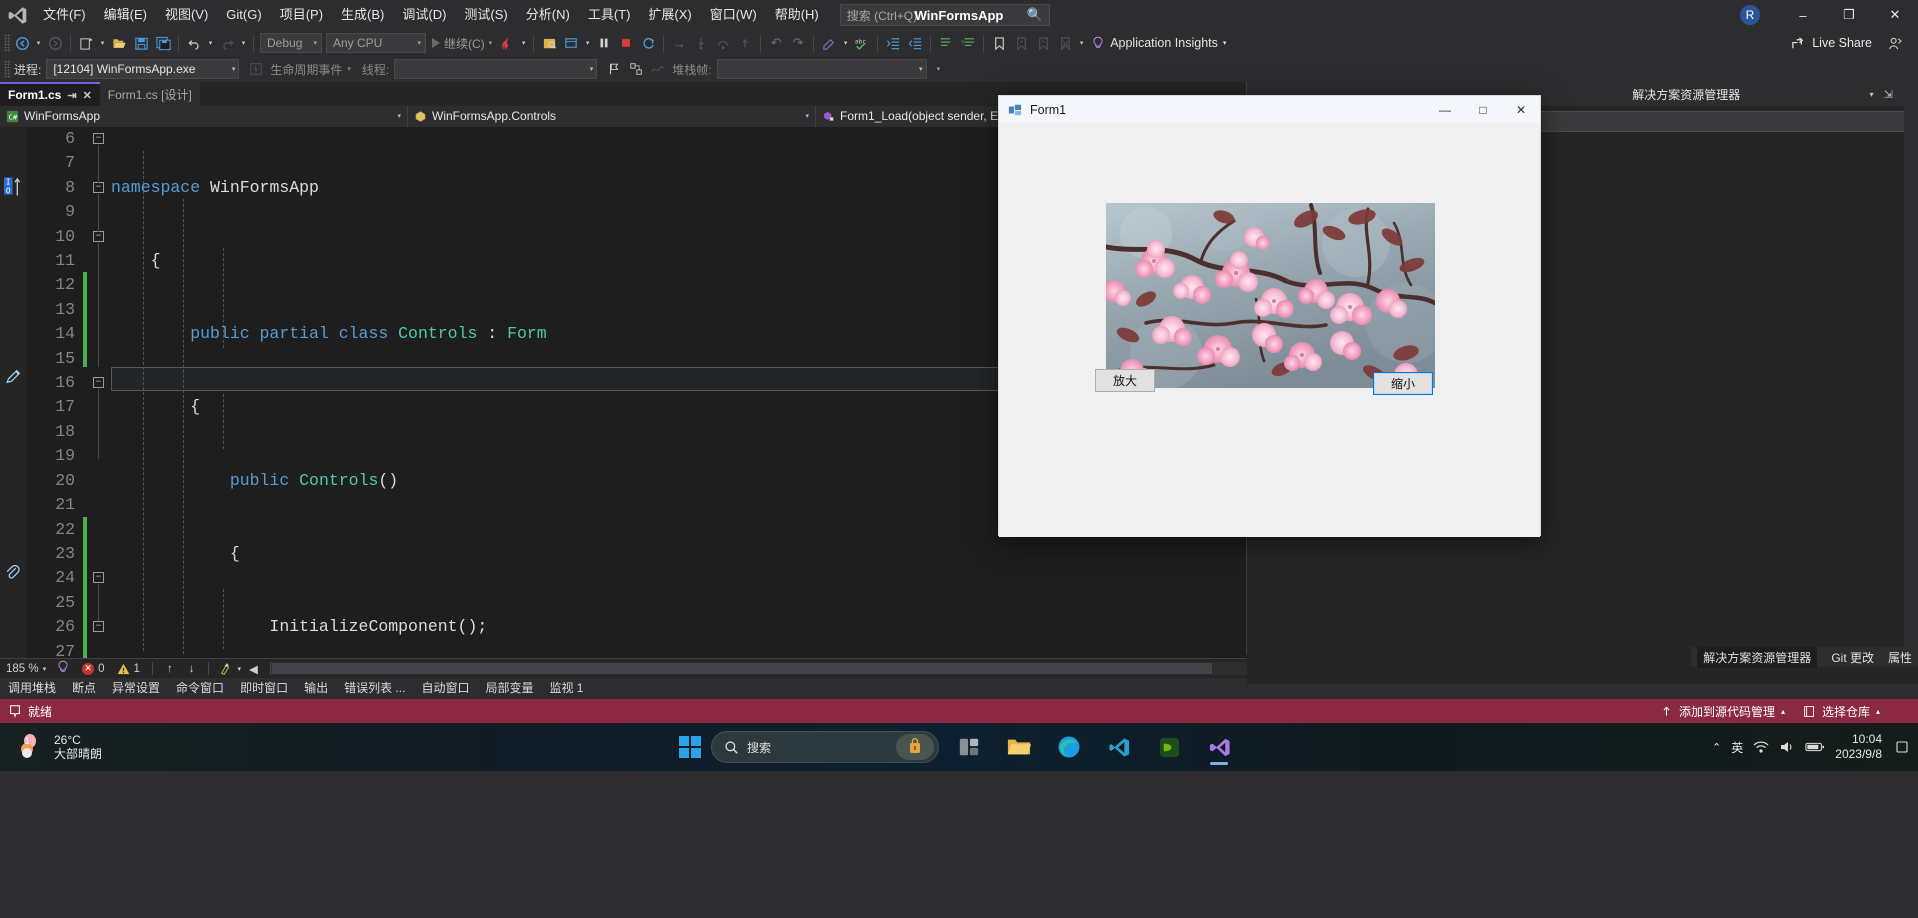 The width and height of the screenshot is (1918, 918). I want to click on restart-debugging-icon, so click(648, 43).